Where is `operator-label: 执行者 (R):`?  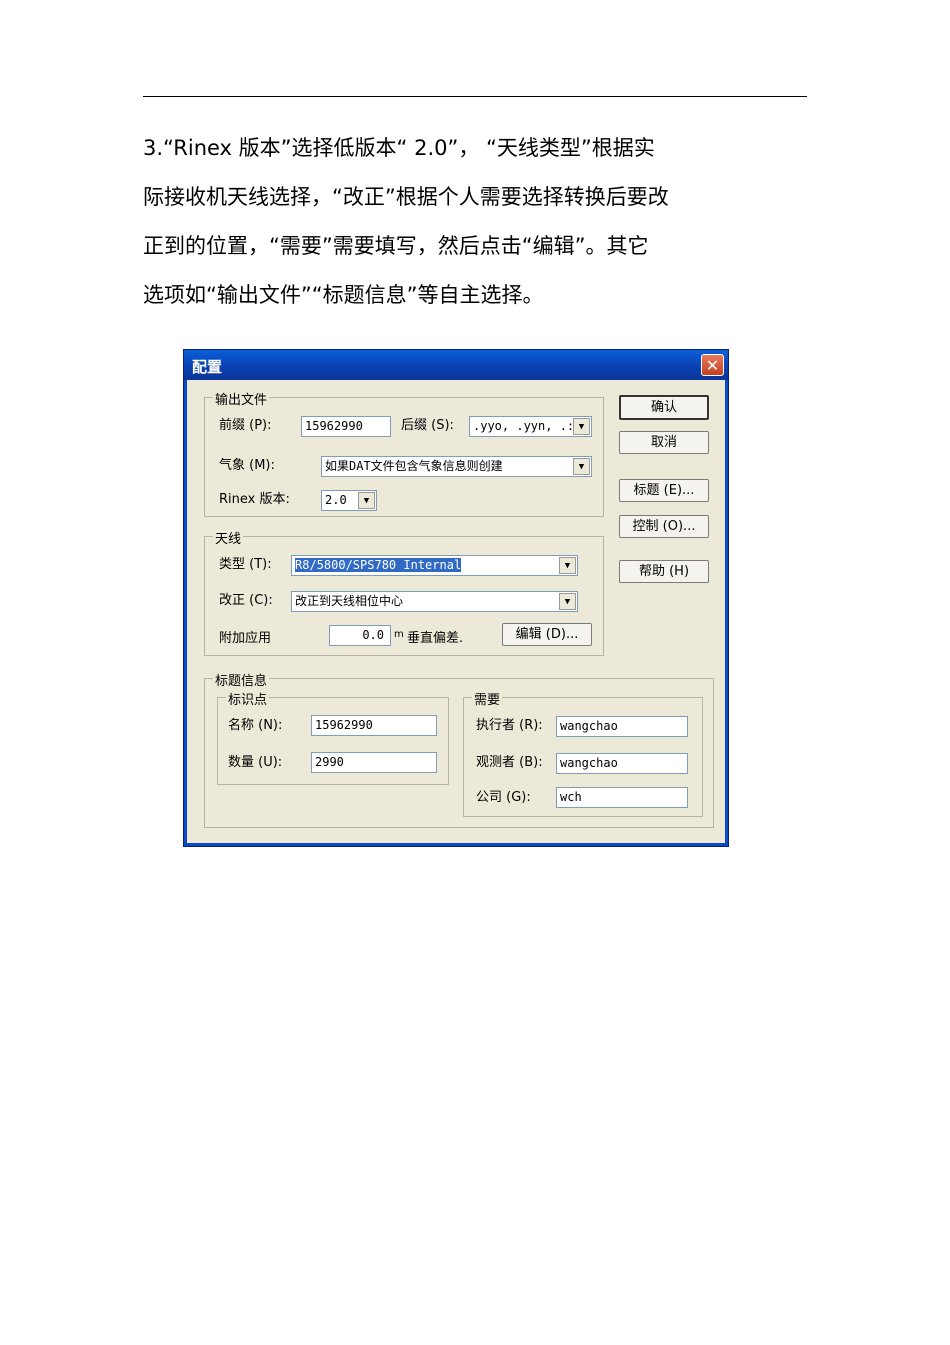 operator-label: 执行者 (R): is located at coordinates (509, 725).